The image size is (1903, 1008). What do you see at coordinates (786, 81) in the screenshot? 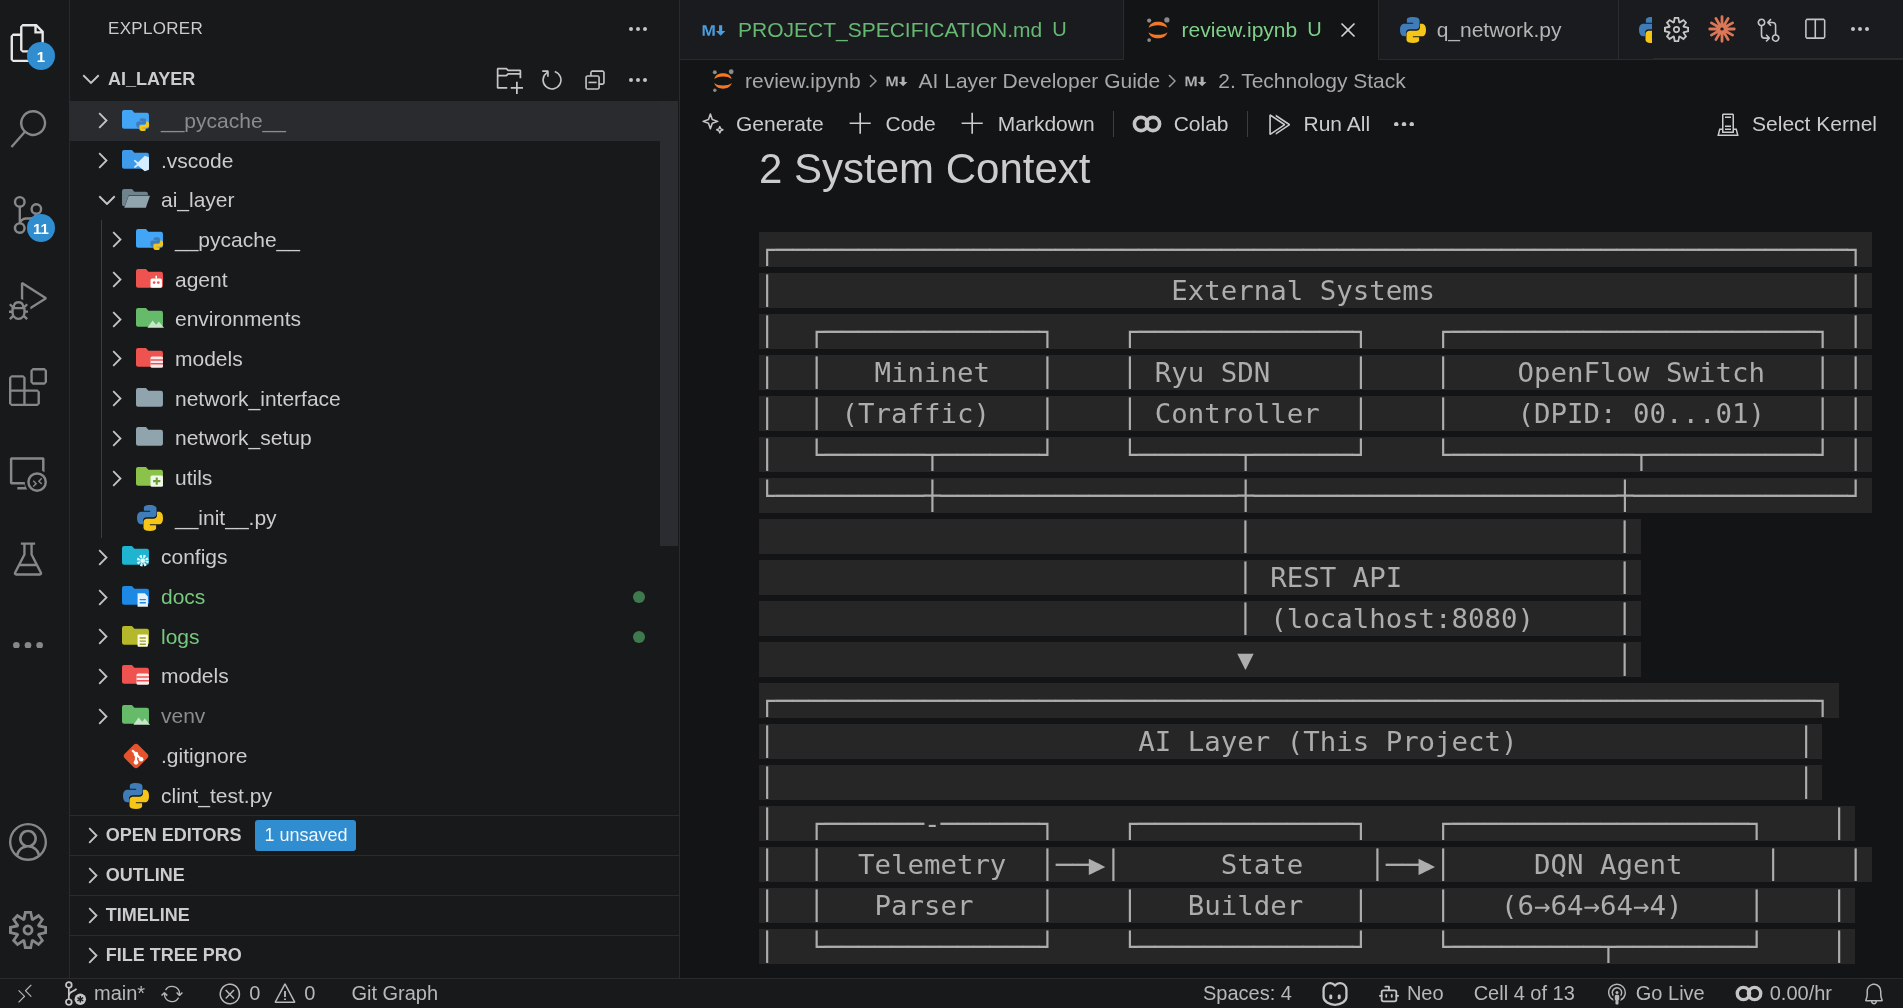
I see `breadcrumb-item: review.ipynb` at bounding box center [786, 81].